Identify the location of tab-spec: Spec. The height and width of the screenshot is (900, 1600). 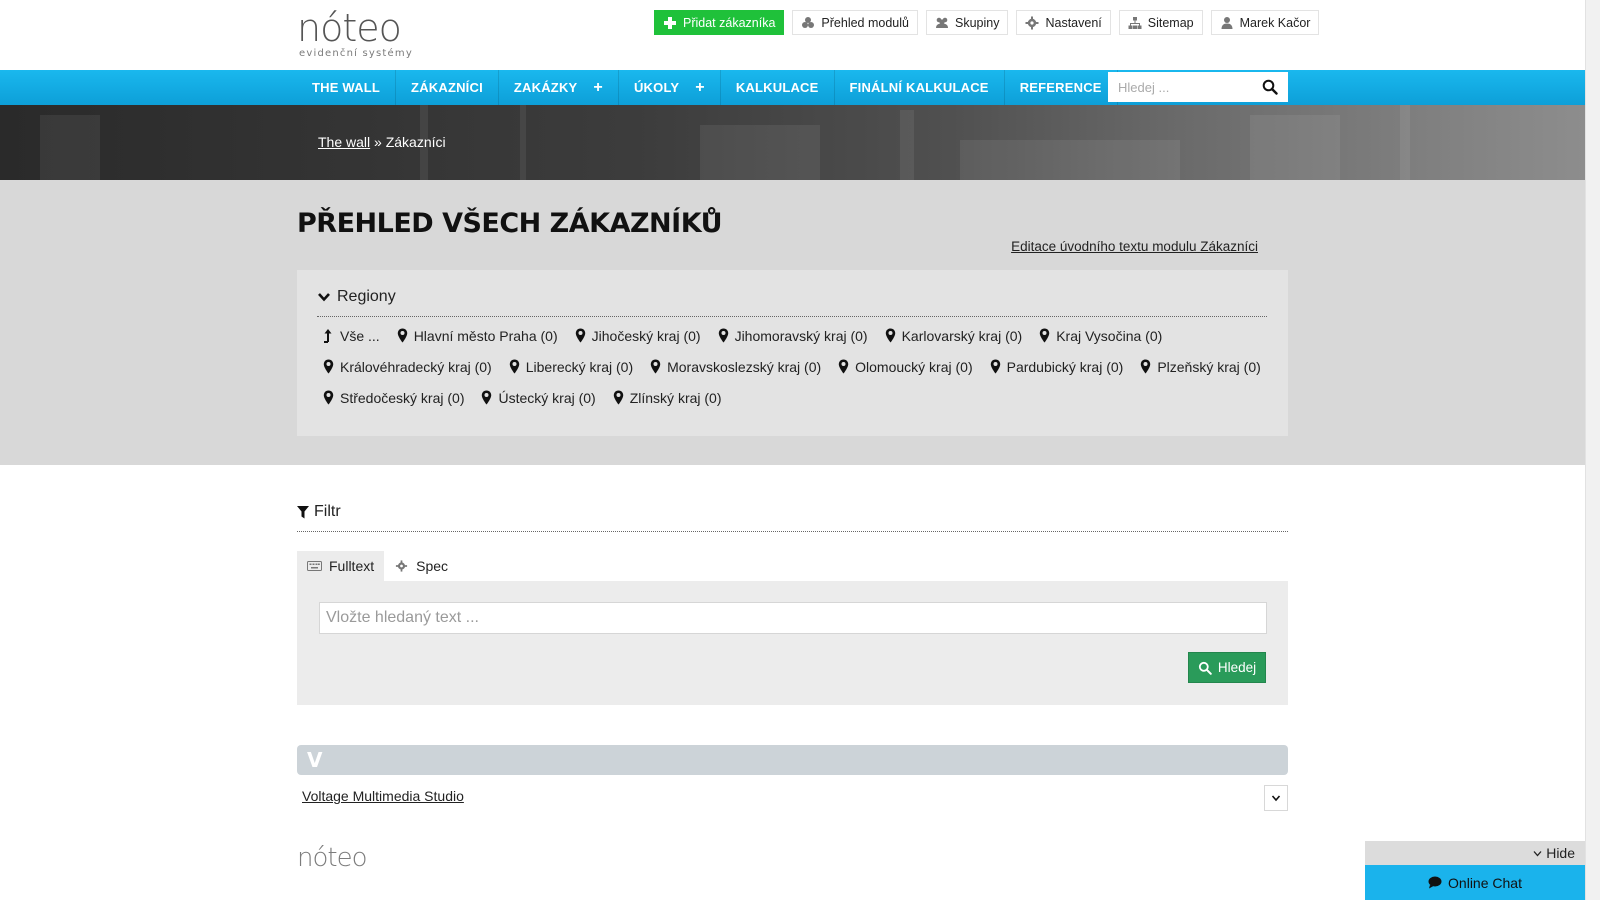
(421, 566).